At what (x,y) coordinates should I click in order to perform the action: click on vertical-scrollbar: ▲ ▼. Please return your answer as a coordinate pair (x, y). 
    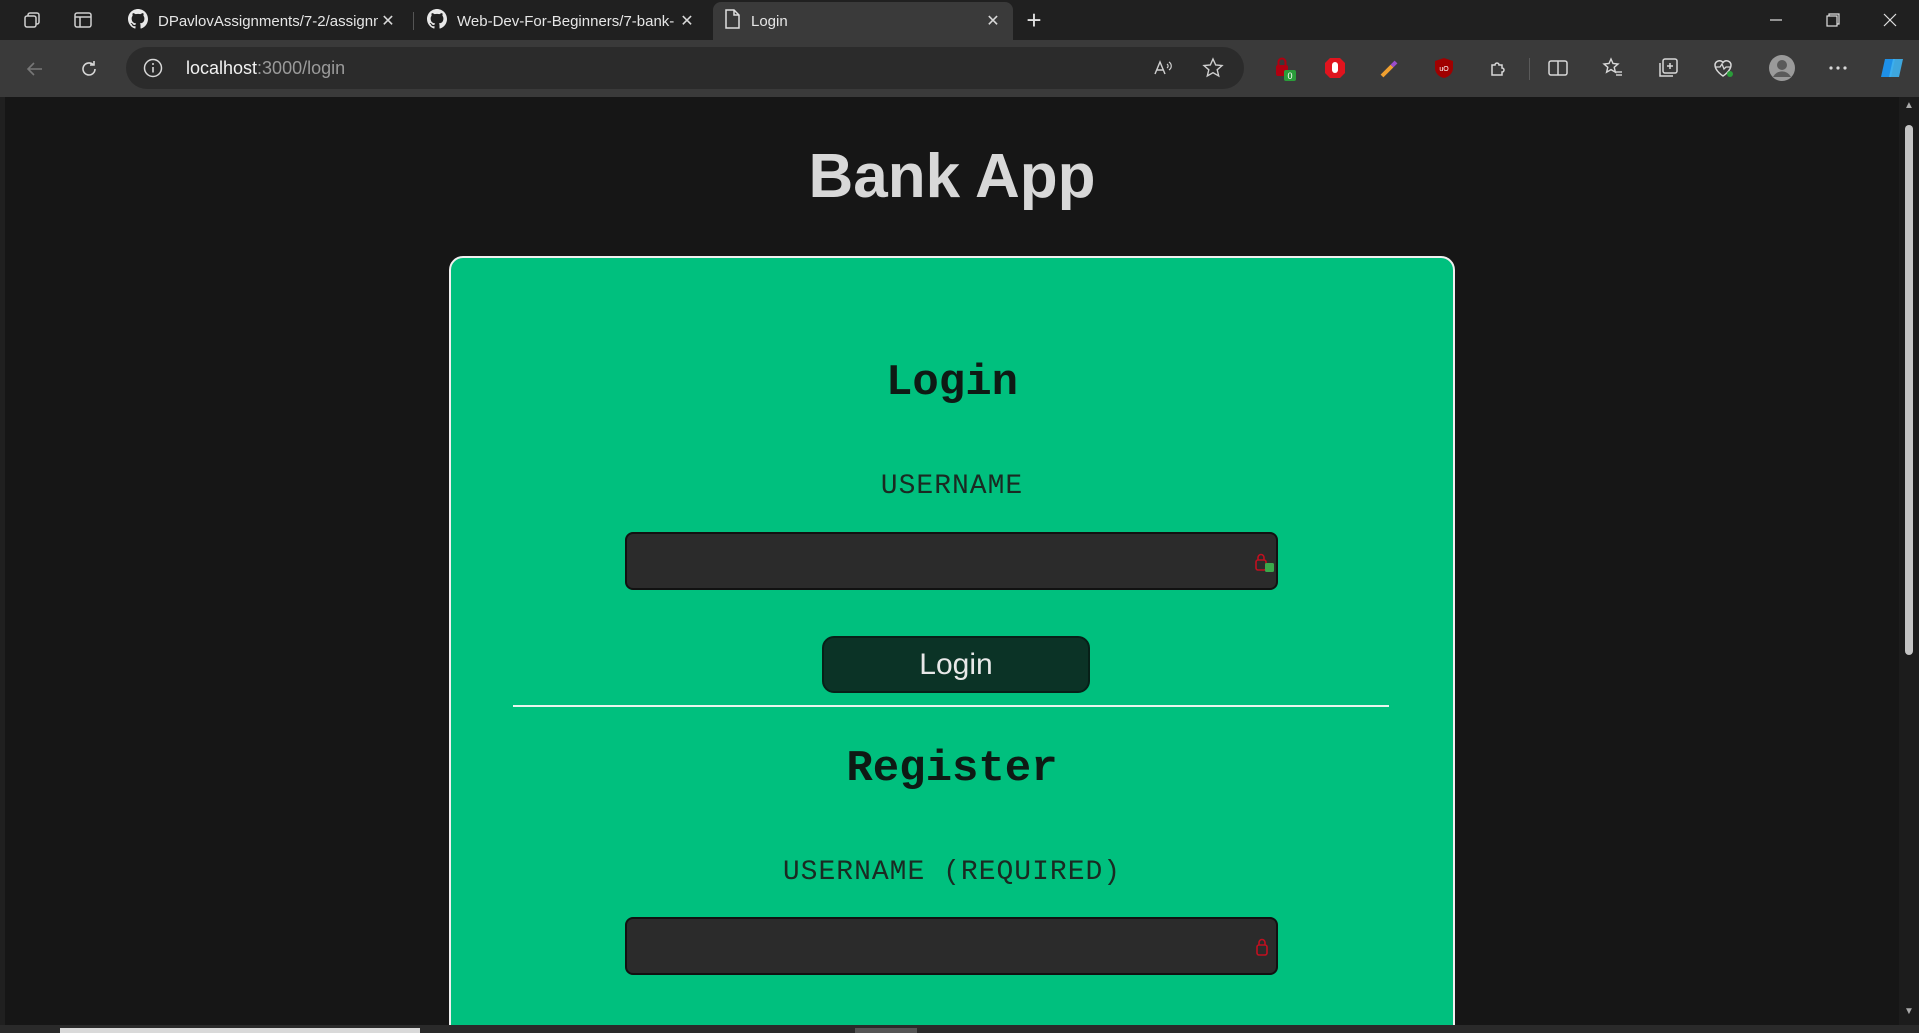
    Looking at the image, I should click on (1909, 561).